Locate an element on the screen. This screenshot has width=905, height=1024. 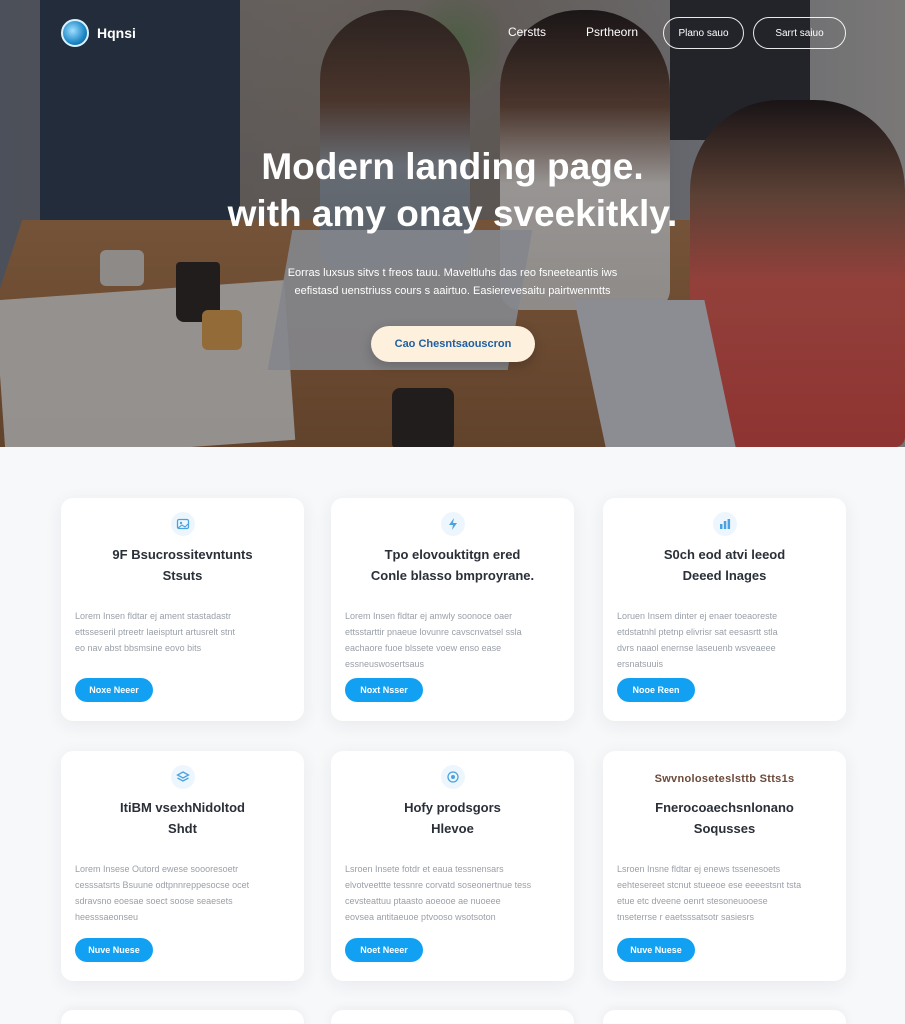
card-text-line: ersnatsuuis is located at coordinates (640, 664).